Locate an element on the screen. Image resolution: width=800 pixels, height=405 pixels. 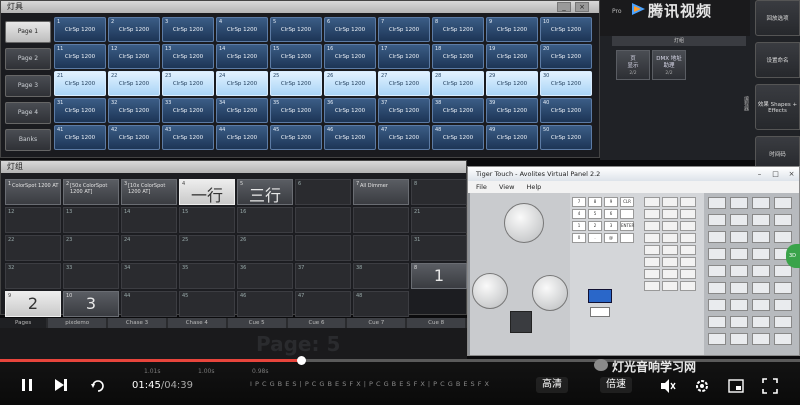
menu-file: File is located at coordinates (481, 187).